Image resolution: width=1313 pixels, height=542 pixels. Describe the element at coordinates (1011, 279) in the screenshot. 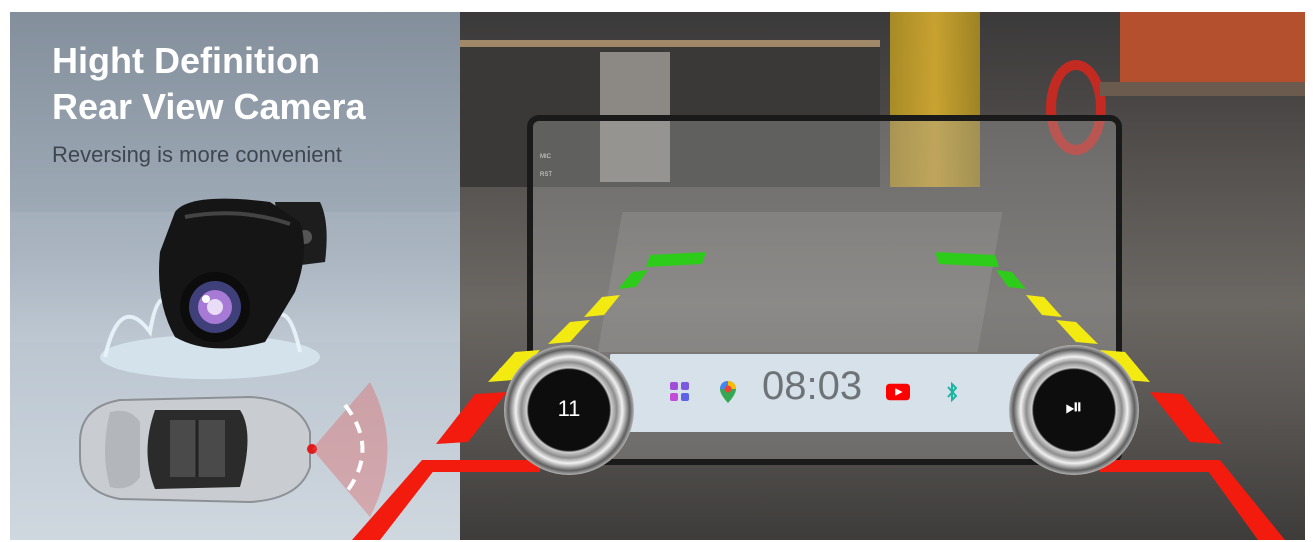

I see `guide-right-green` at that location.